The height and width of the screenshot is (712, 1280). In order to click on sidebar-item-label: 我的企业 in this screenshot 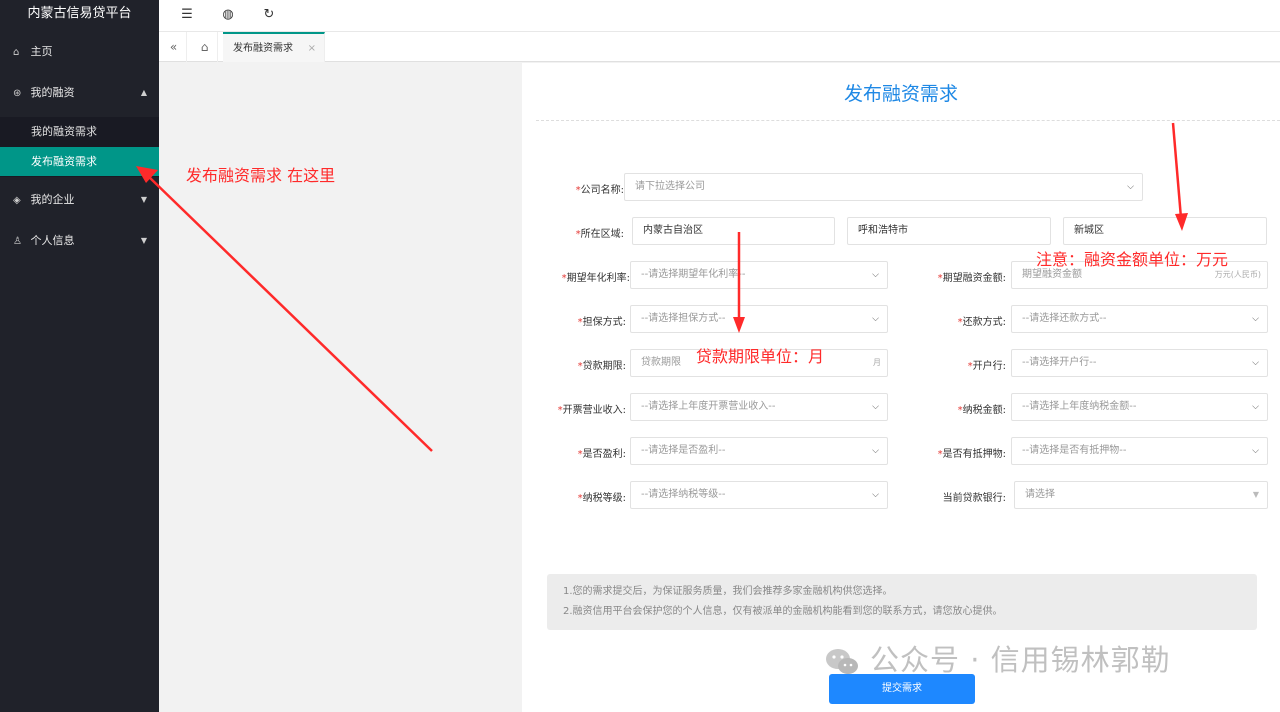, I will do `click(52, 199)`.